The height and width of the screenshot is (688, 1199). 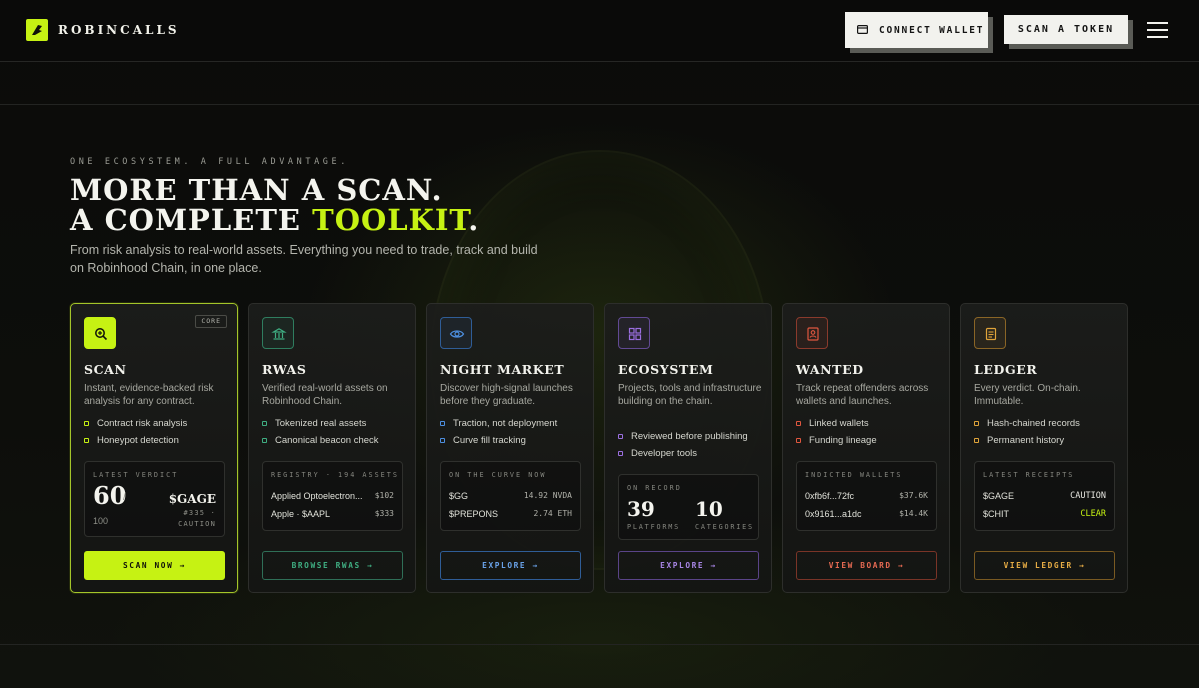 I want to click on wallet-address: 0x9161...a1dc, so click(x=833, y=514).